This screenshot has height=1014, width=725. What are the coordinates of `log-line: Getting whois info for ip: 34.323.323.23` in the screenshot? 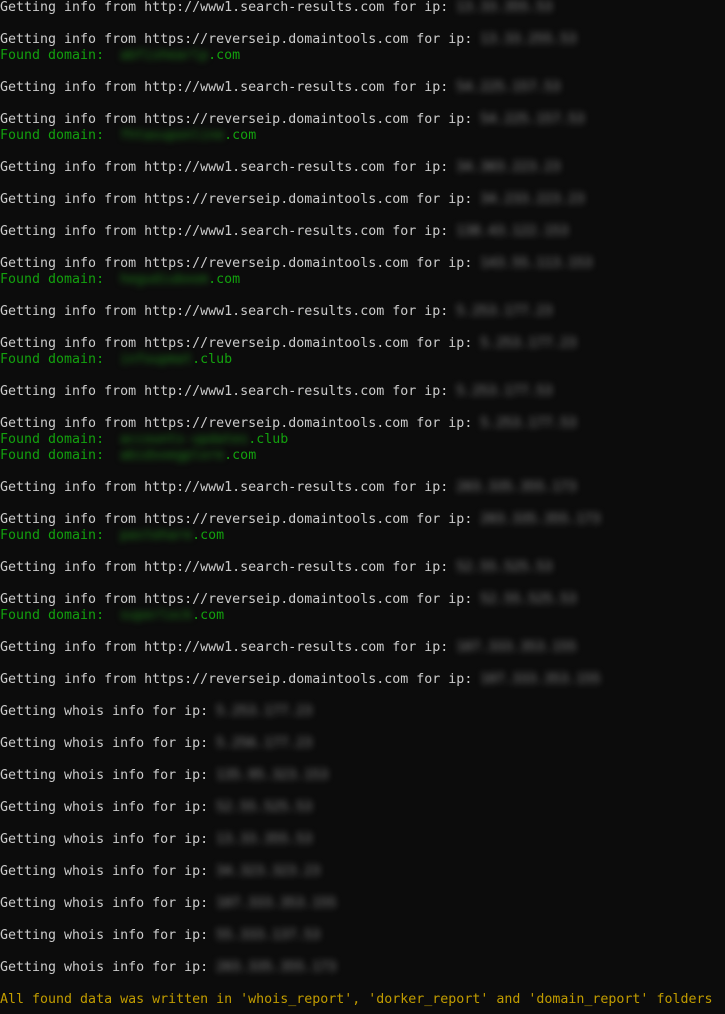 It's located at (160, 872).